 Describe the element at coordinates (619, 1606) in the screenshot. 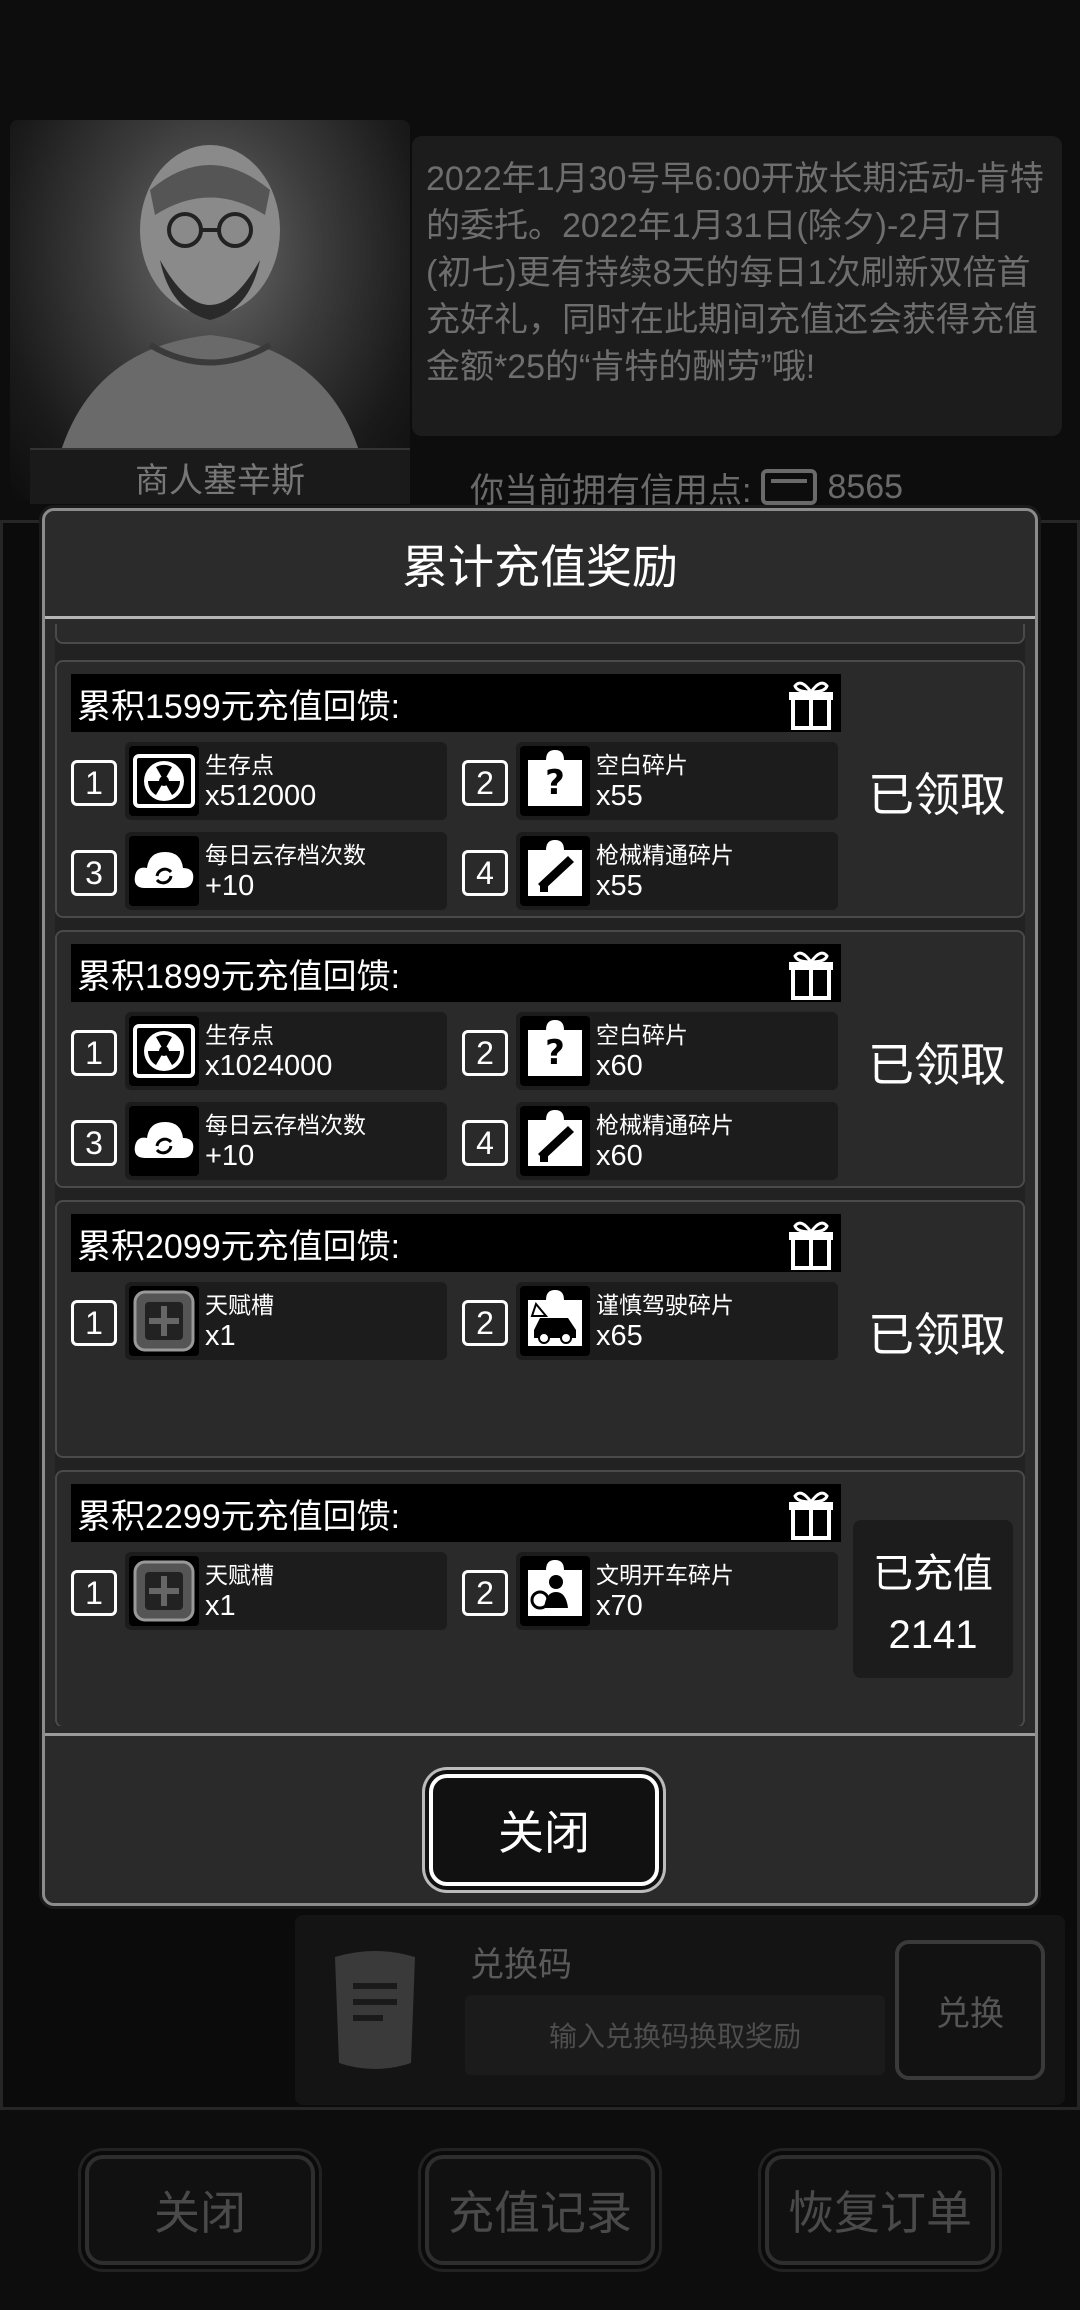

I see `reward-qty: x70` at that location.